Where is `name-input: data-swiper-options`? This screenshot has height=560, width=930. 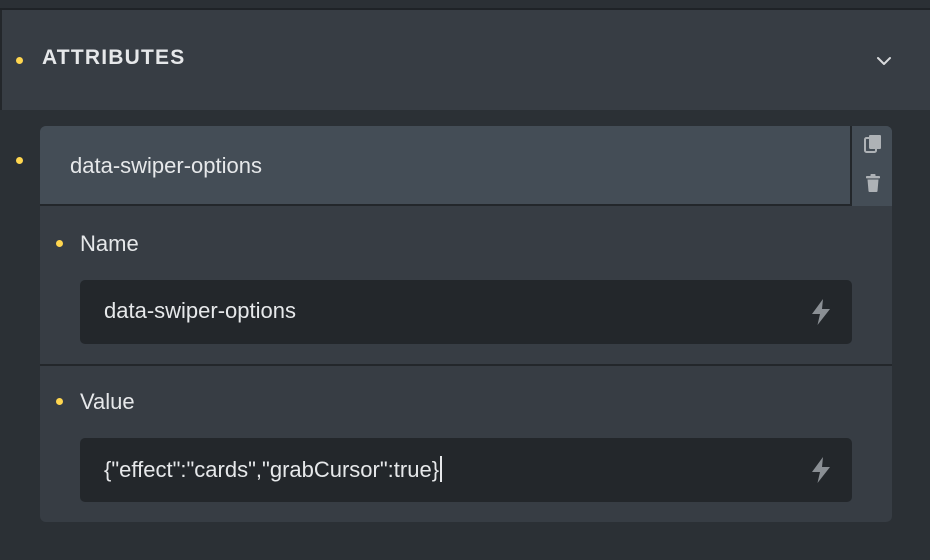
name-input: data-swiper-options is located at coordinates (466, 312).